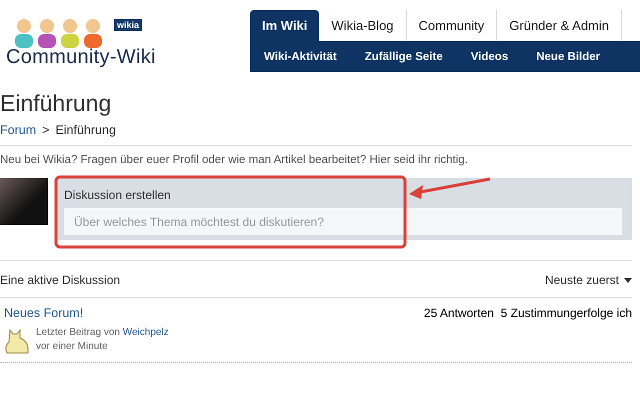 The width and height of the screenshot is (640, 406). What do you see at coordinates (24, 201) in the screenshot?
I see `photo-placeholder` at bounding box center [24, 201].